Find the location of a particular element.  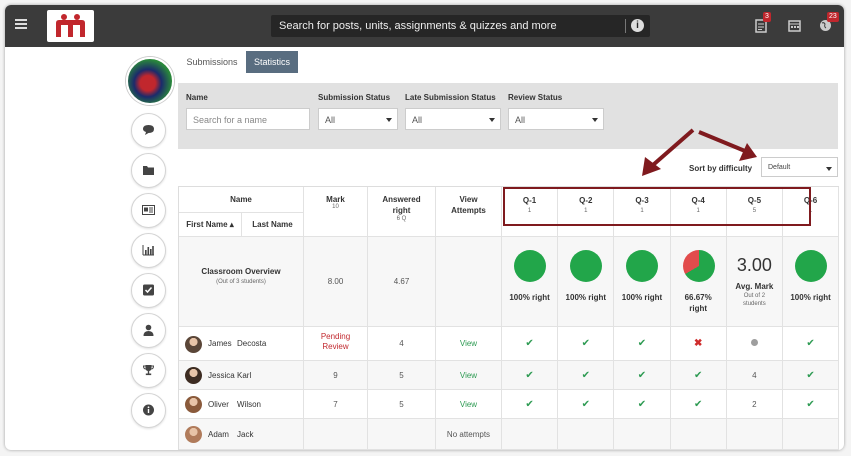

student-mark: Pending Review is located at coordinates (336, 344).